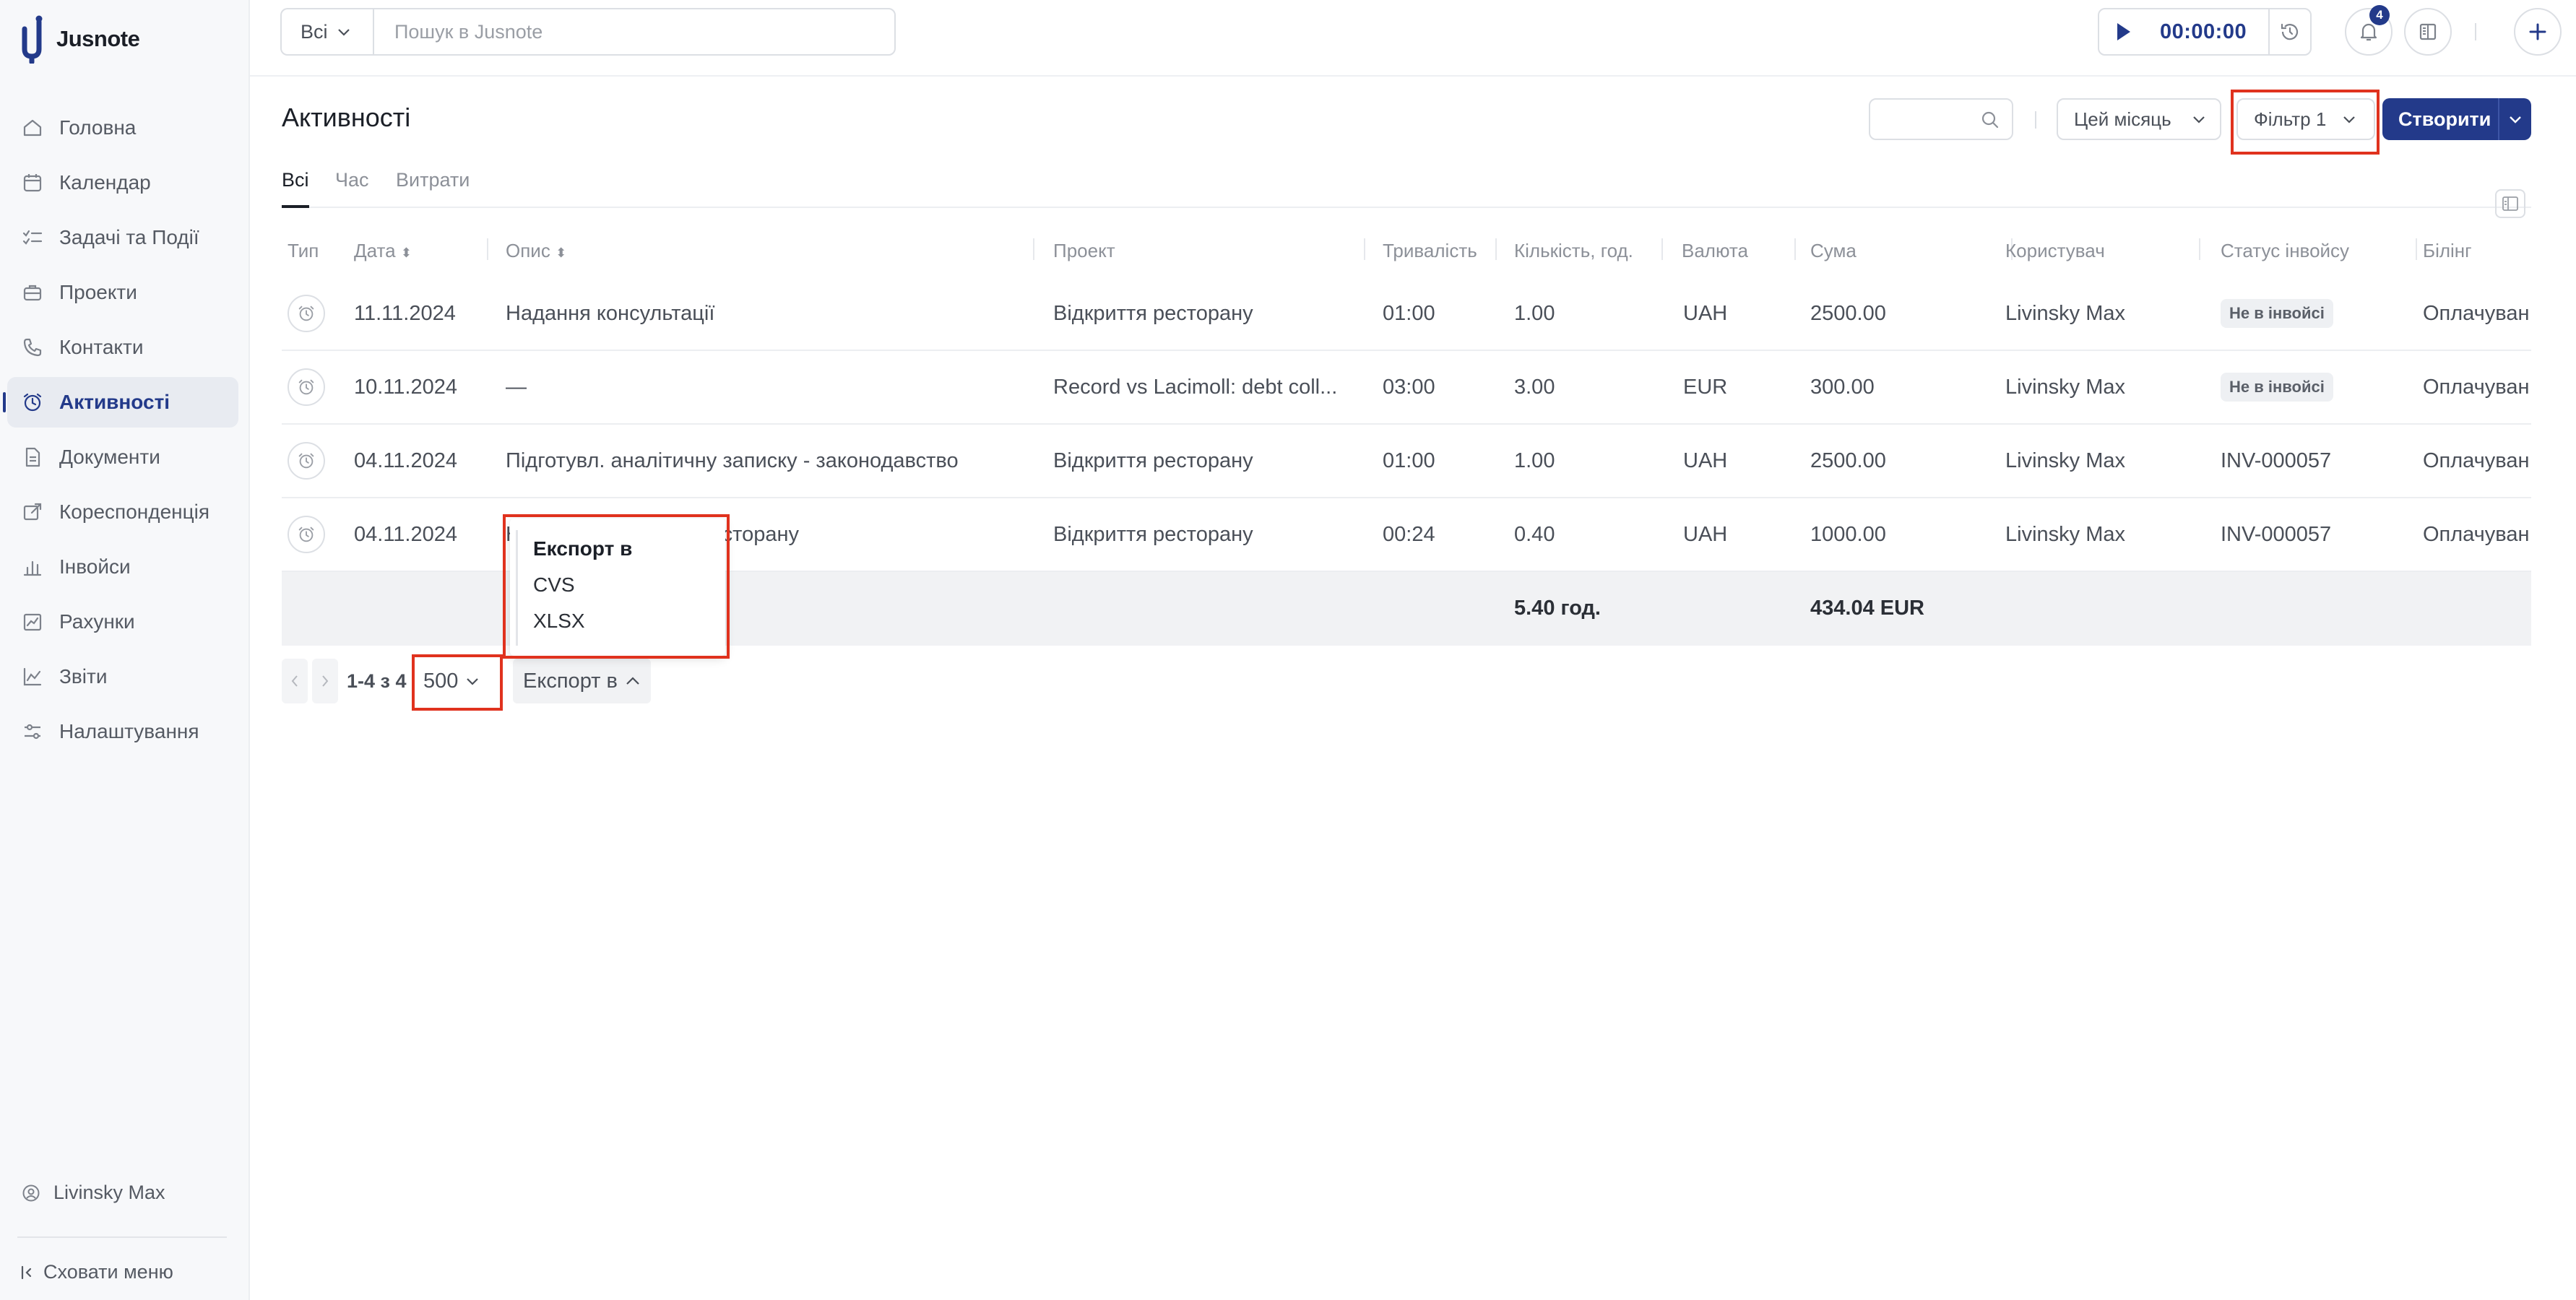 The height and width of the screenshot is (1300, 2576). I want to click on column-header-invoice-status: Статус інвойсу, so click(2285, 250).